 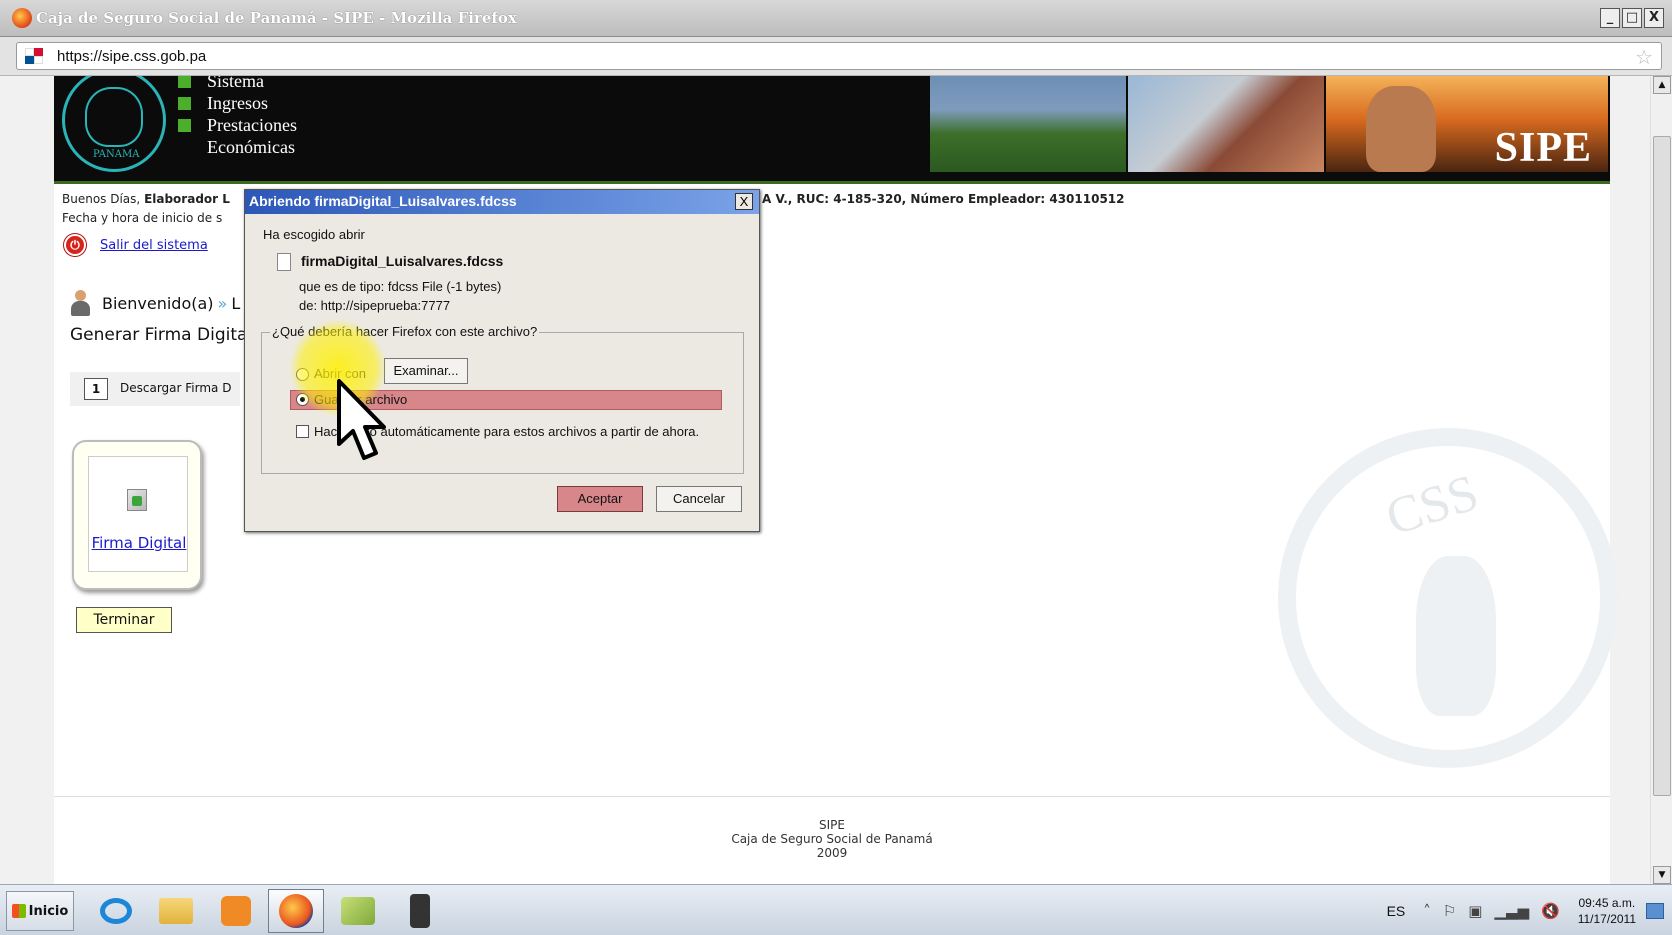 What do you see at coordinates (137, 515) in the screenshot?
I see `digital-signature-card: Firma Digital` at bounding box center [137, 515].